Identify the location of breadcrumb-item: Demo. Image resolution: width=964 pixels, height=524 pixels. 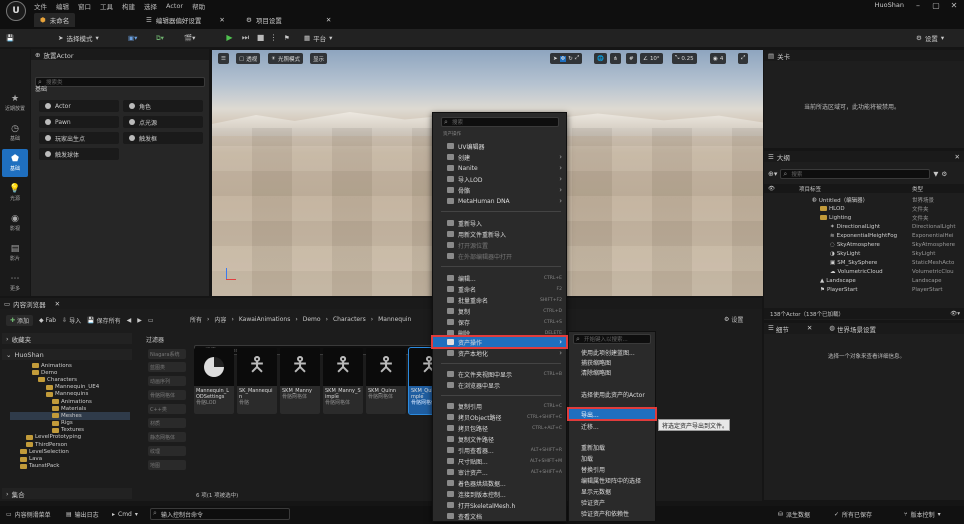
(312, 319).